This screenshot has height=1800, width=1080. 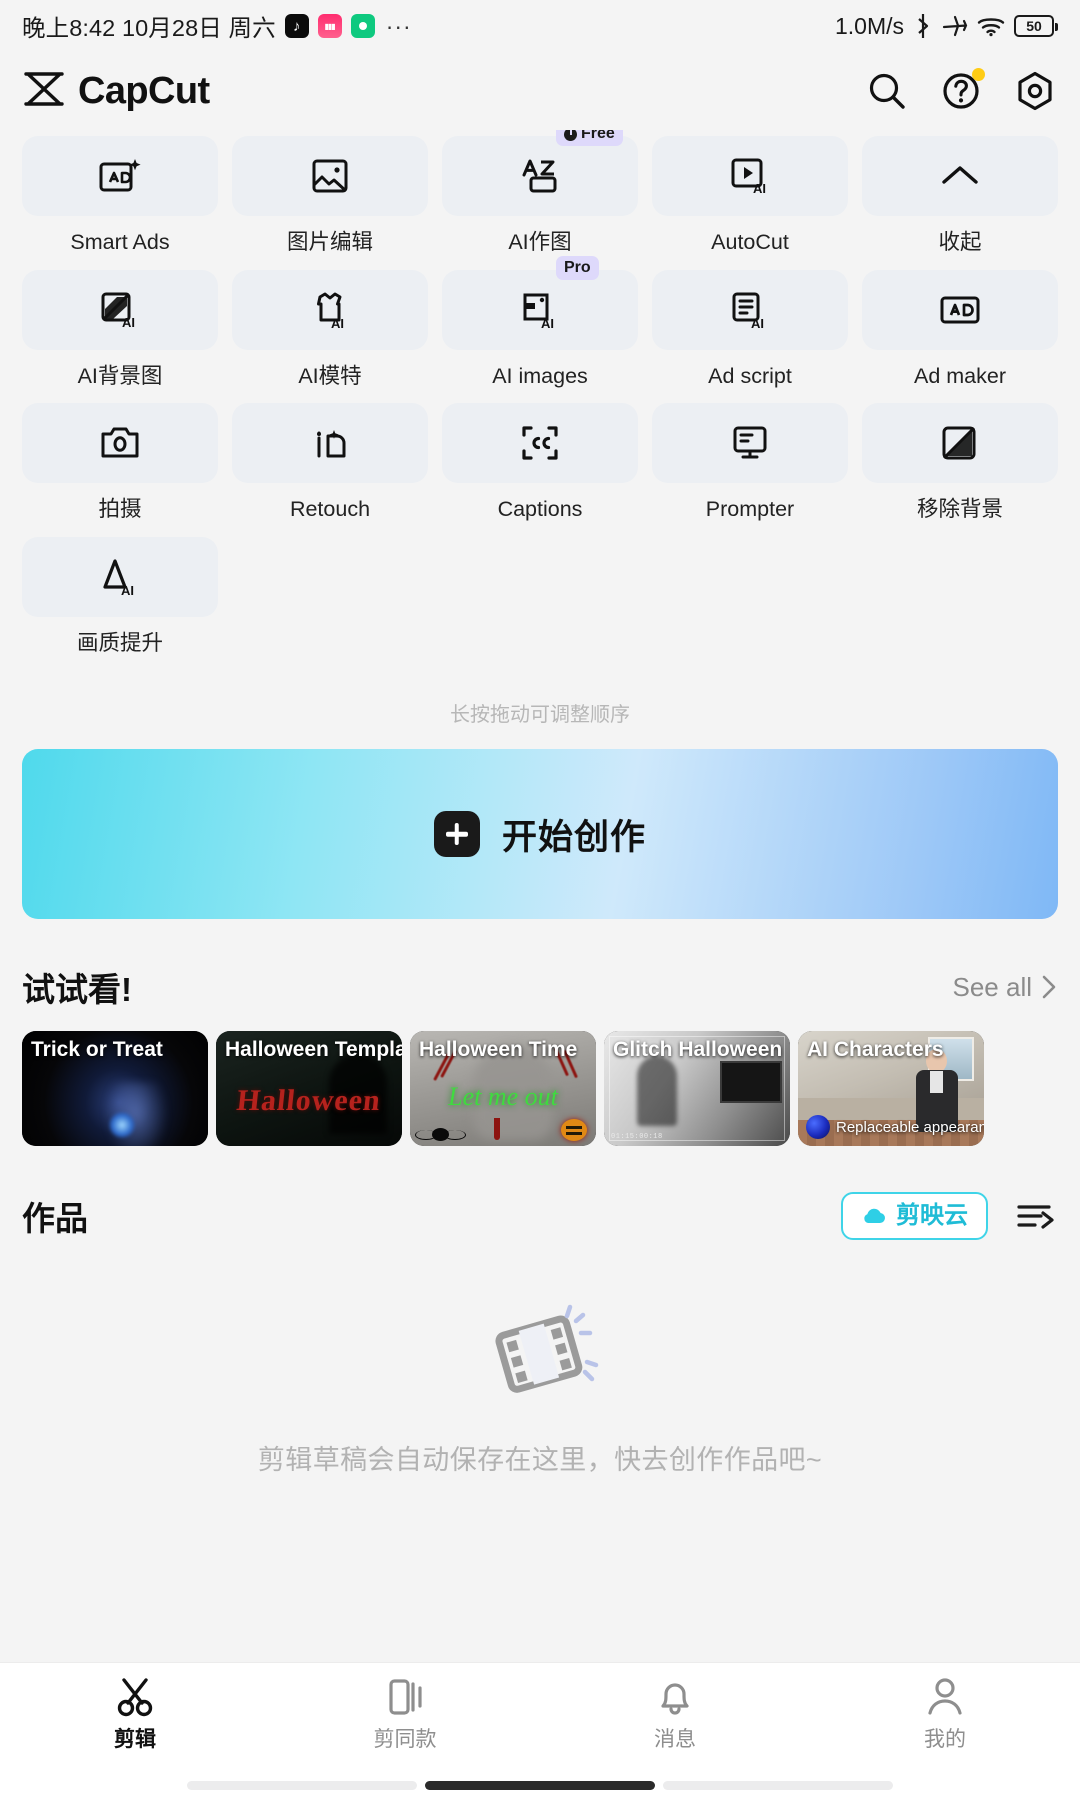 What do you see at coordinates (589, 138) in the screenshot?
I see `free-badge: Free` at bounding box center [589, 138].